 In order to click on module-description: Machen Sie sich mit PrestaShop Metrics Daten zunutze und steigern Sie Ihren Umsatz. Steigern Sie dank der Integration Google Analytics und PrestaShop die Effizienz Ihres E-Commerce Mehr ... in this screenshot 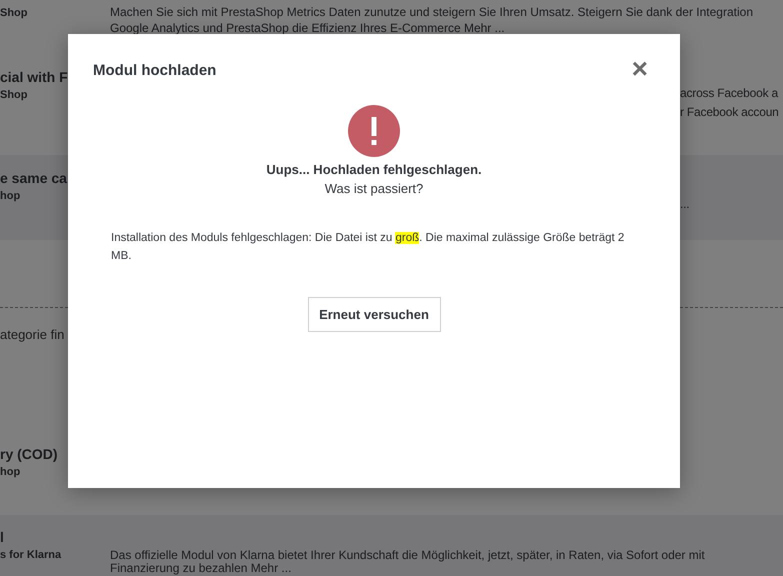, I will do `click(431, 20)`.